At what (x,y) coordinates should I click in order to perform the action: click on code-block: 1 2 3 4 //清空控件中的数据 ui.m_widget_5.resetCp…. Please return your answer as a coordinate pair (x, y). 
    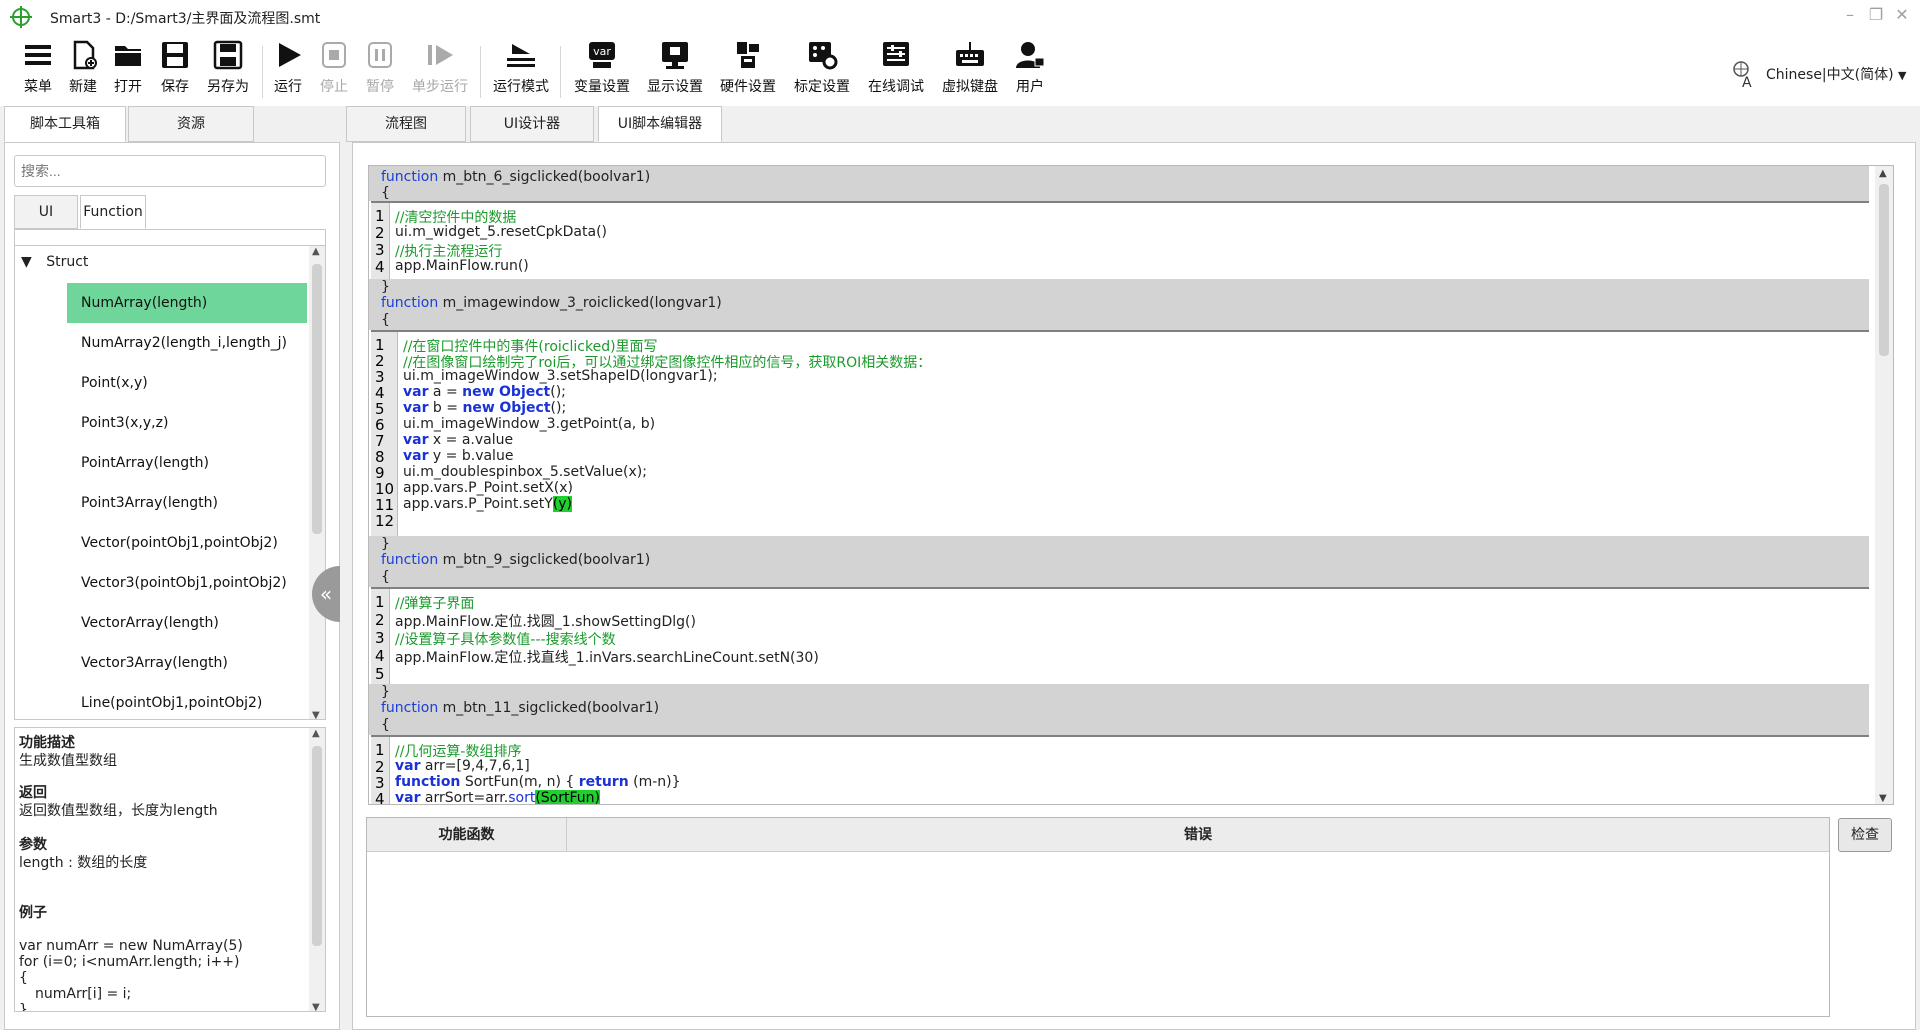
    Looking at the image, I should click on (1120, 240).